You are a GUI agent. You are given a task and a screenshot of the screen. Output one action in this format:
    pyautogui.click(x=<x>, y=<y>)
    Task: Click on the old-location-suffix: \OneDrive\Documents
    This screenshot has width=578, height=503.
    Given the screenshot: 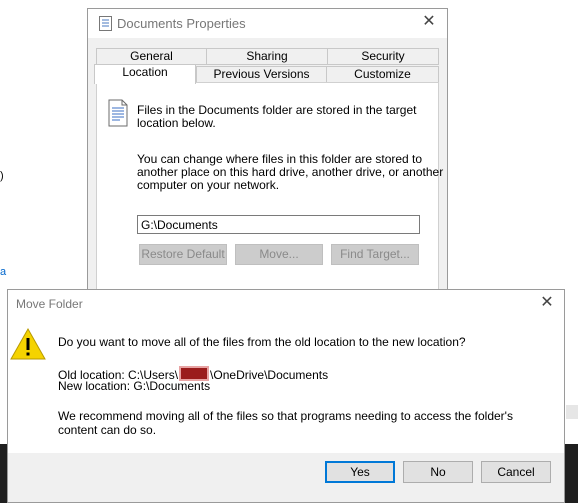 What is the action you would take?
    pyautogui.click(x=269, y=375)
    